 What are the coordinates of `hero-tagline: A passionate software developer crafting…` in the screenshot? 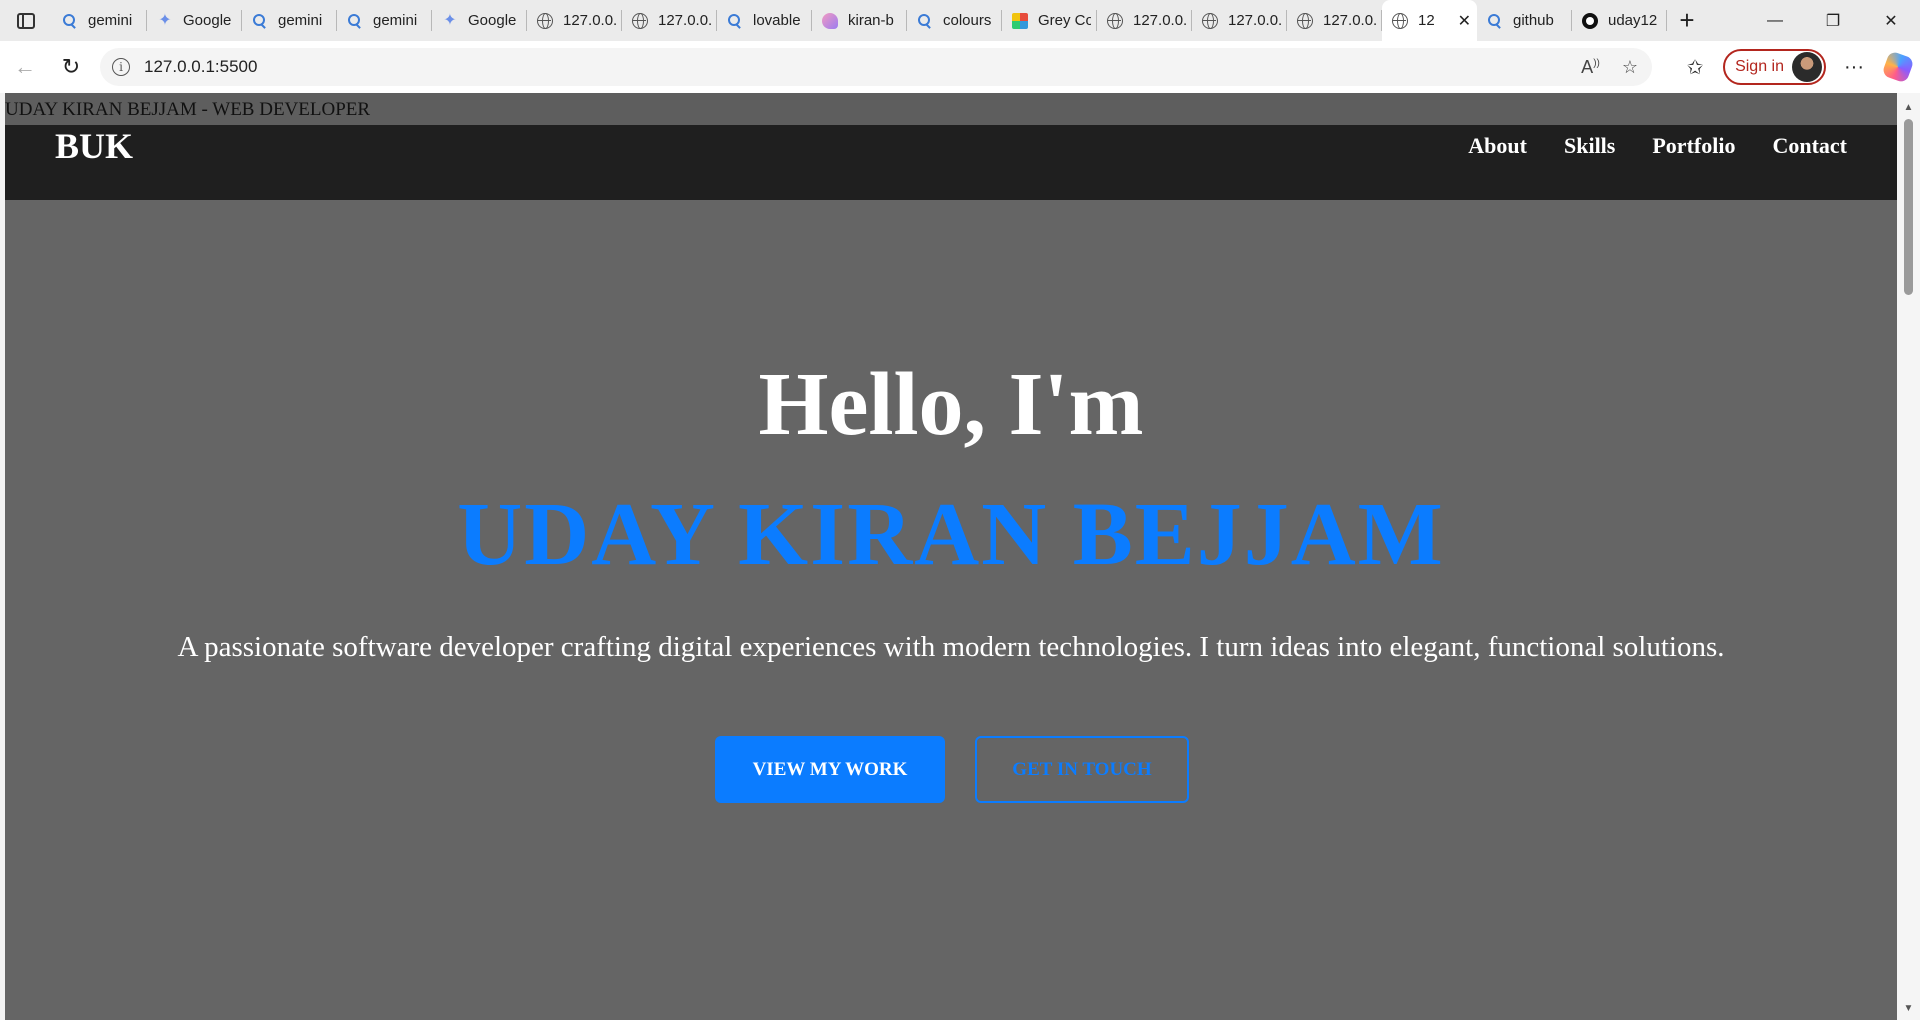 It's located at (951, 647).